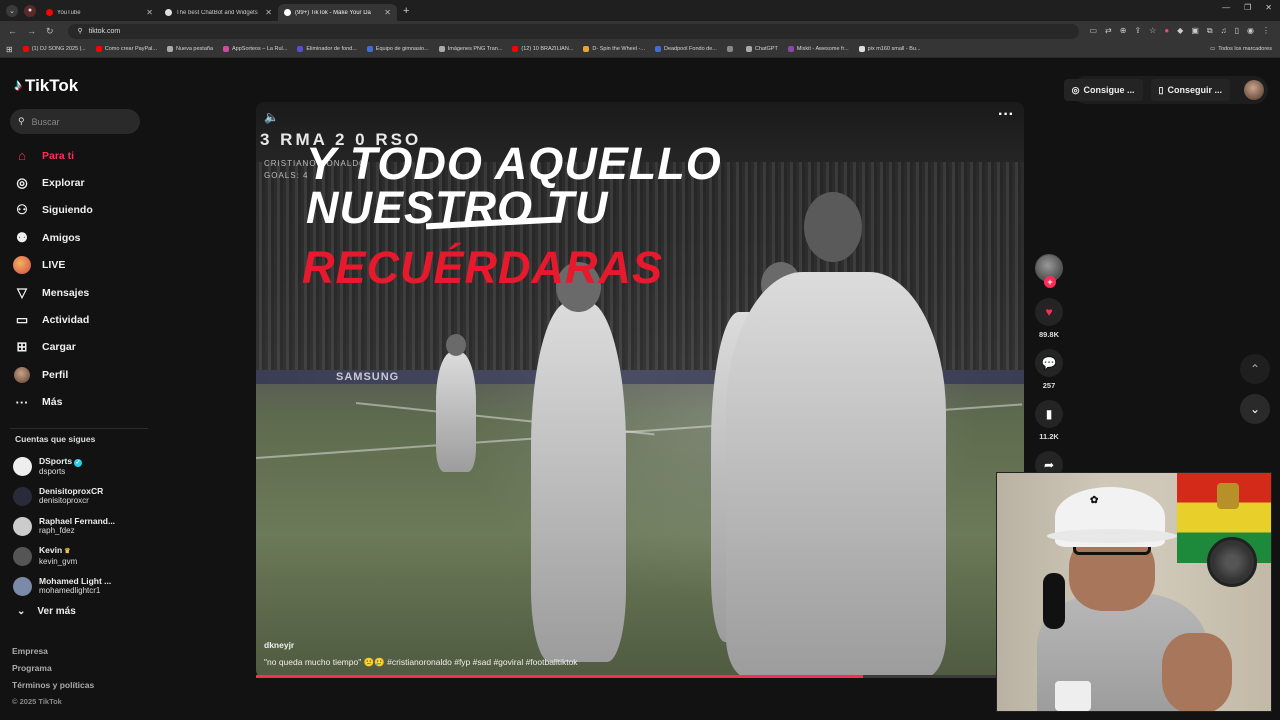  I want to click on all-bookmarks: ▭ Todos los marcadores, so click(1241, 49).